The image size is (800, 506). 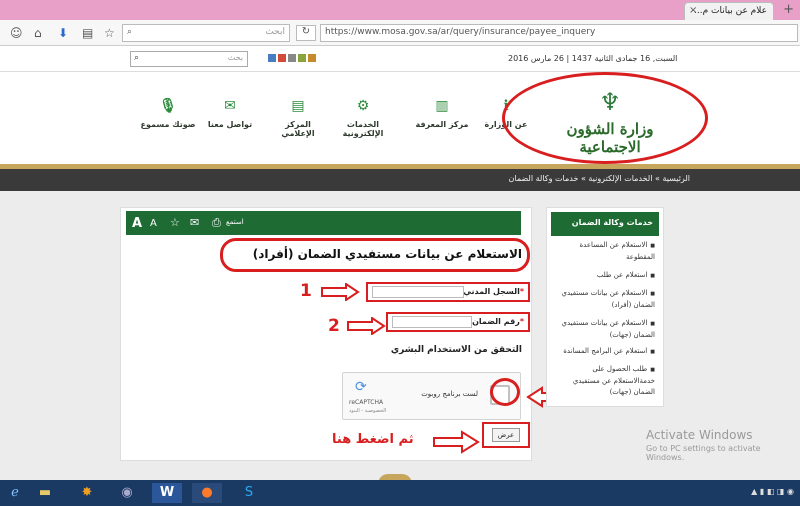 What do you see at coordinates (153, 223) in the screenshot?
I see `font-decrease-button: A` at bounding box center [153, 223].